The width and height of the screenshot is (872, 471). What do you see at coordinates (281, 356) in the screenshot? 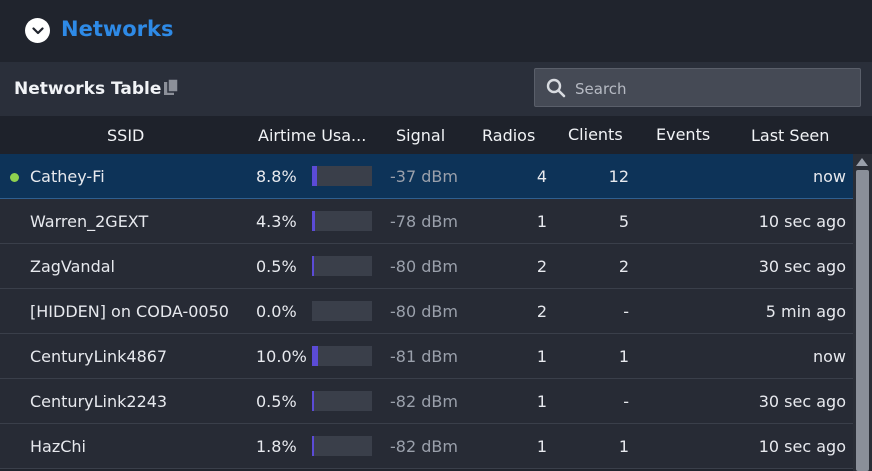
I see `airtime-cell: 10.0%` at bounding box center [281, 356].